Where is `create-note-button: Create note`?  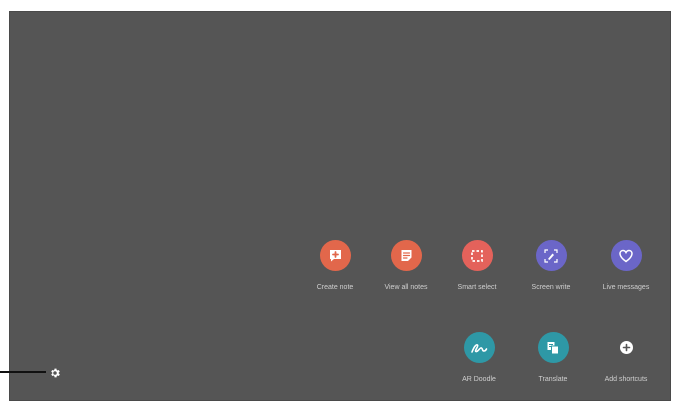 create-note-button: Create note is located at coordinates (335, 266).